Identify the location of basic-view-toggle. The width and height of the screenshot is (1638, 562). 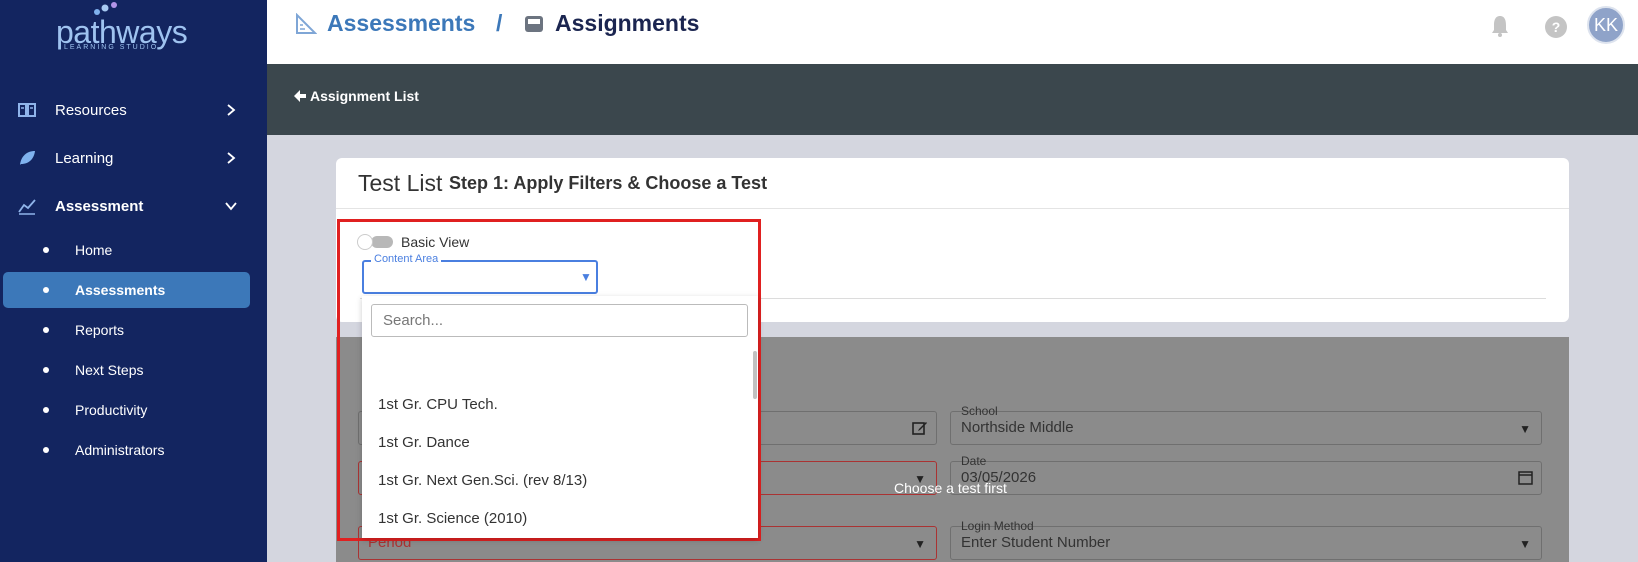
(375, 242).